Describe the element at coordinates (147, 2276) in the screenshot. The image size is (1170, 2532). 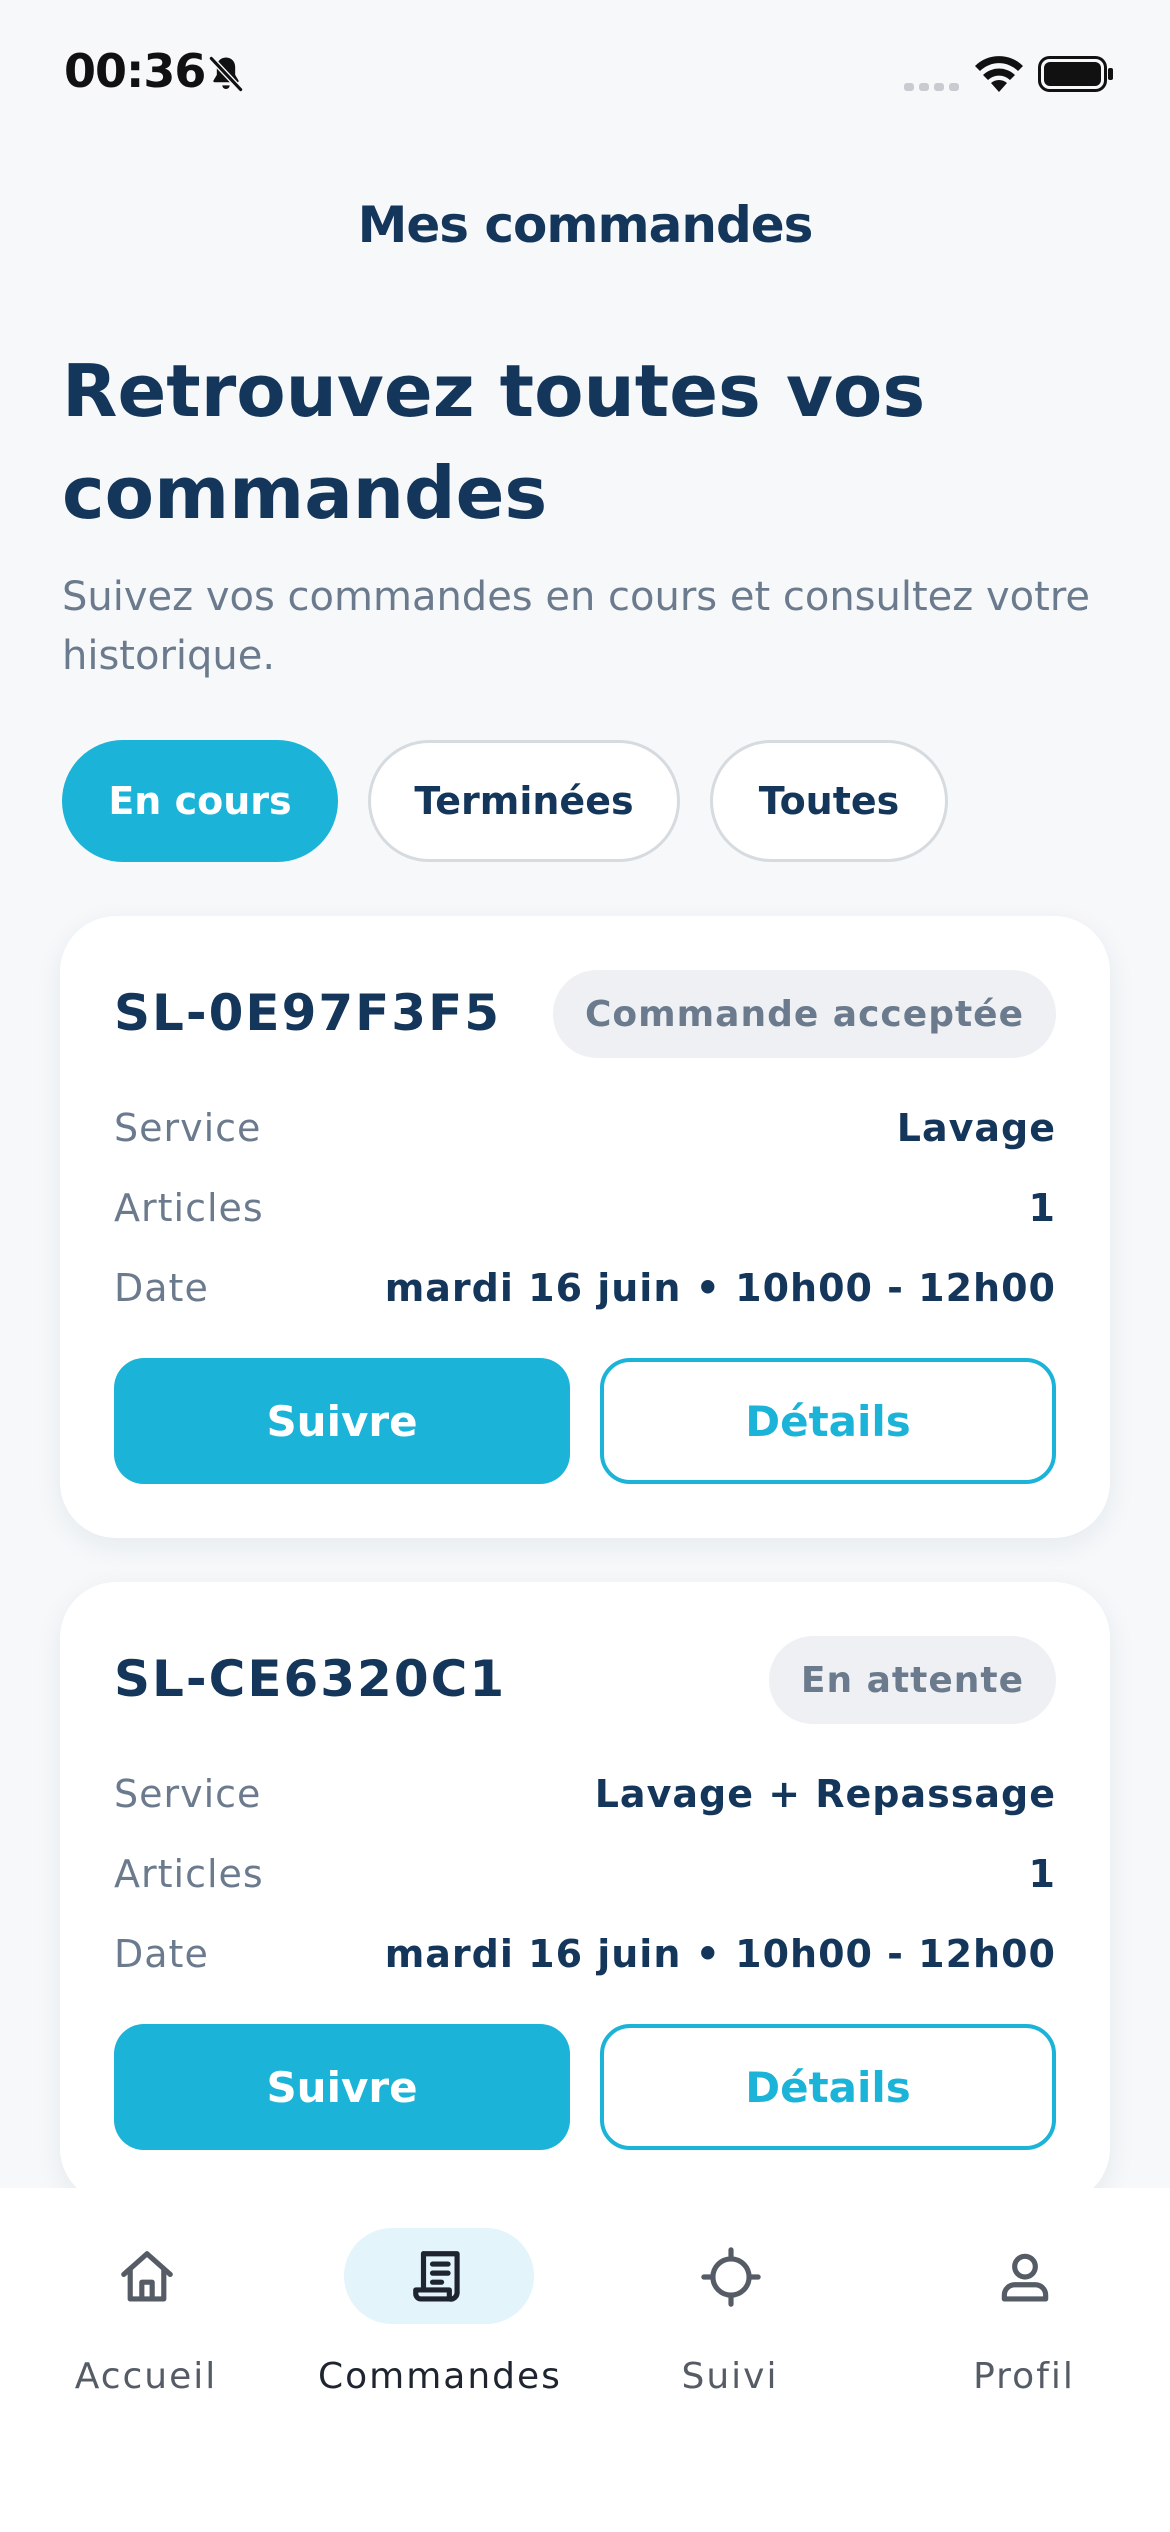
I see `home-icon` at that location.